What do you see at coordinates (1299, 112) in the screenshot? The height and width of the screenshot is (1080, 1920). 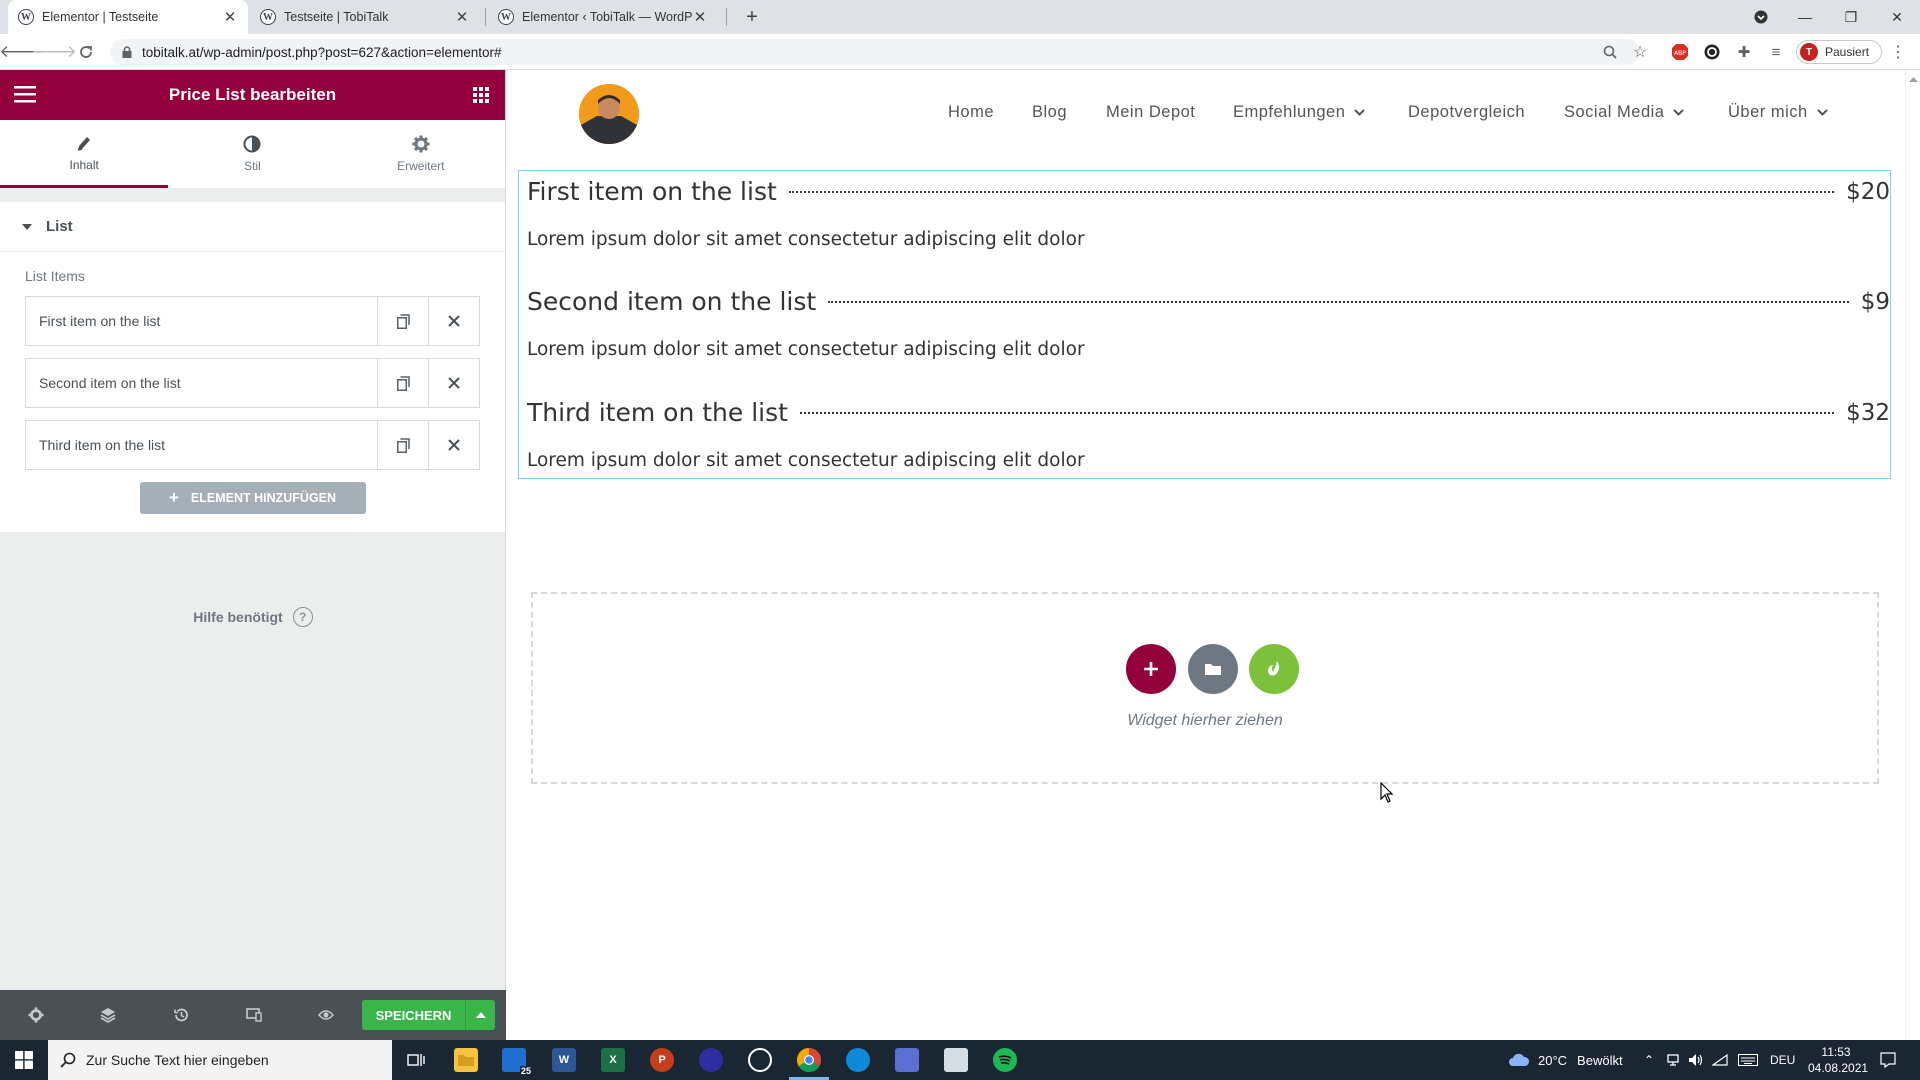 I see `nav-empfehlungen: Empfehlungen` at bounding box center [1299, 112].